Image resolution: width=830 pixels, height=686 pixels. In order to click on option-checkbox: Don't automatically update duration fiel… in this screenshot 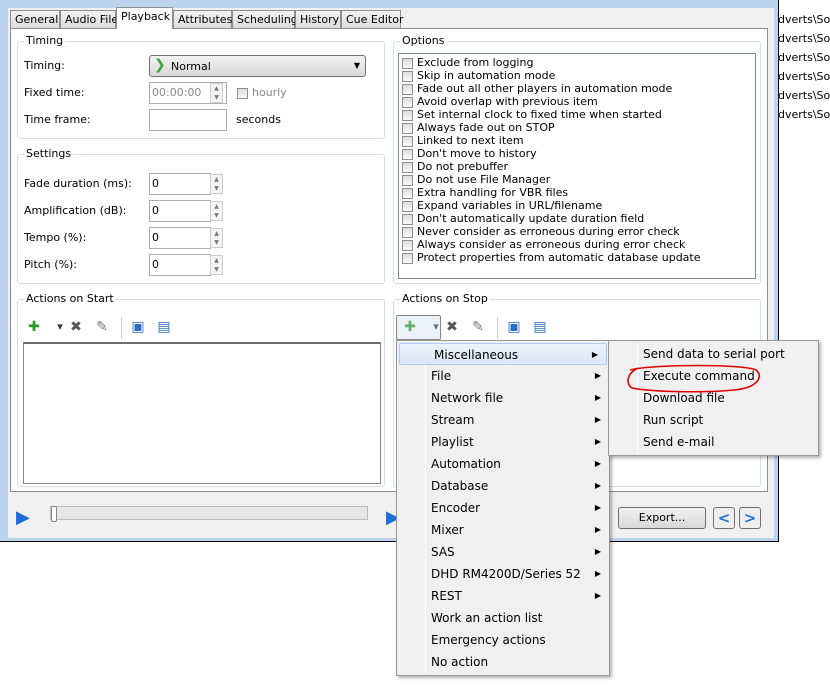, I will do `click(577, 218)`.